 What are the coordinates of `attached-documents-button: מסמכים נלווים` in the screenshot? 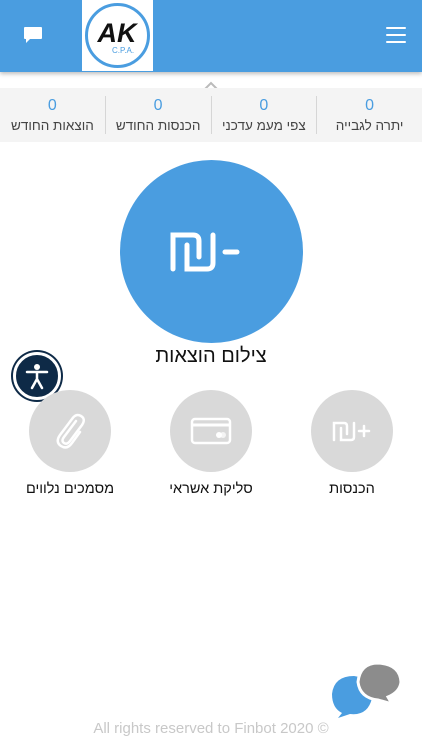 It's located at (70, 443).